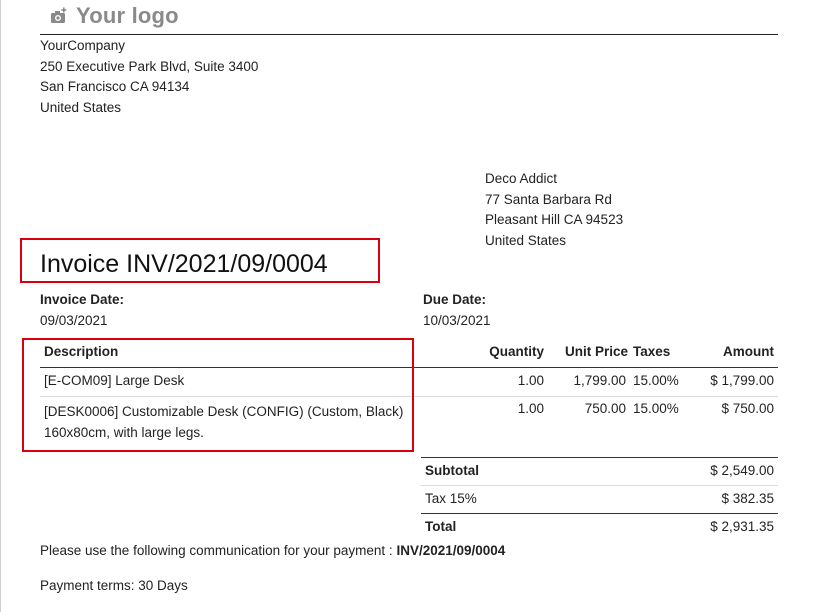 The width and height of the screenshot is (816, 612). I want to click on tax-value: $ 382.35, so click(747, 498).